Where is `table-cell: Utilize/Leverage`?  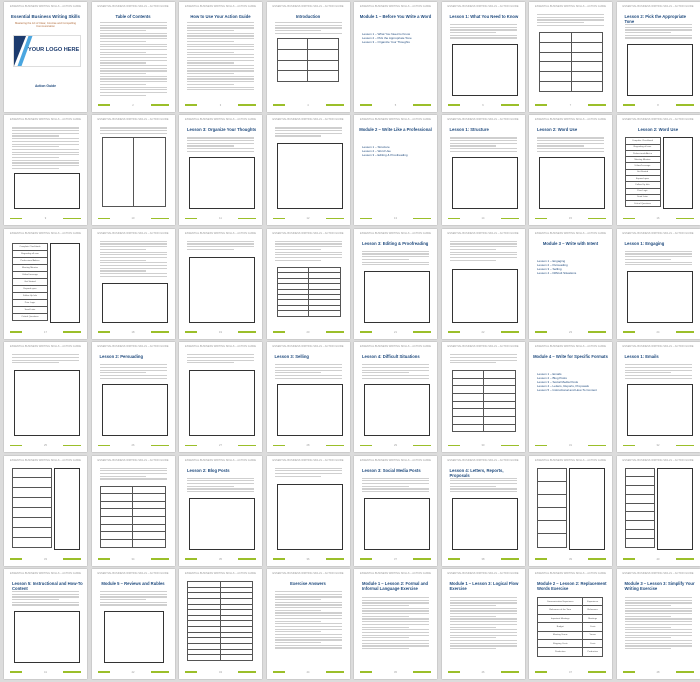 table-cell: Utilize/Leverage is located at coordinates (30, 274).